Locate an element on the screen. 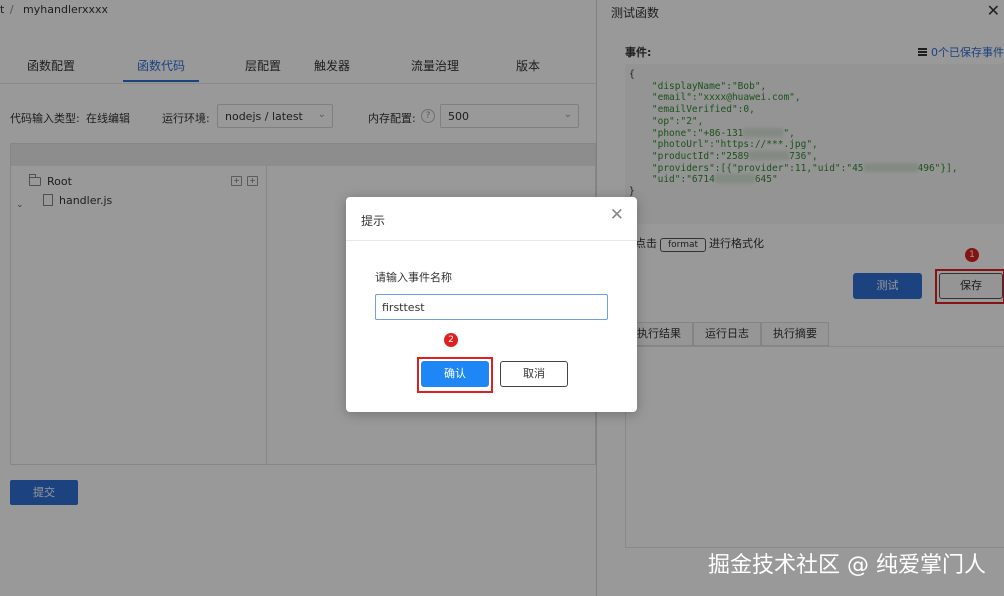 The width and height of the screenshot is (1004, 596). dialog-divider is located at coordinates (491, 240).